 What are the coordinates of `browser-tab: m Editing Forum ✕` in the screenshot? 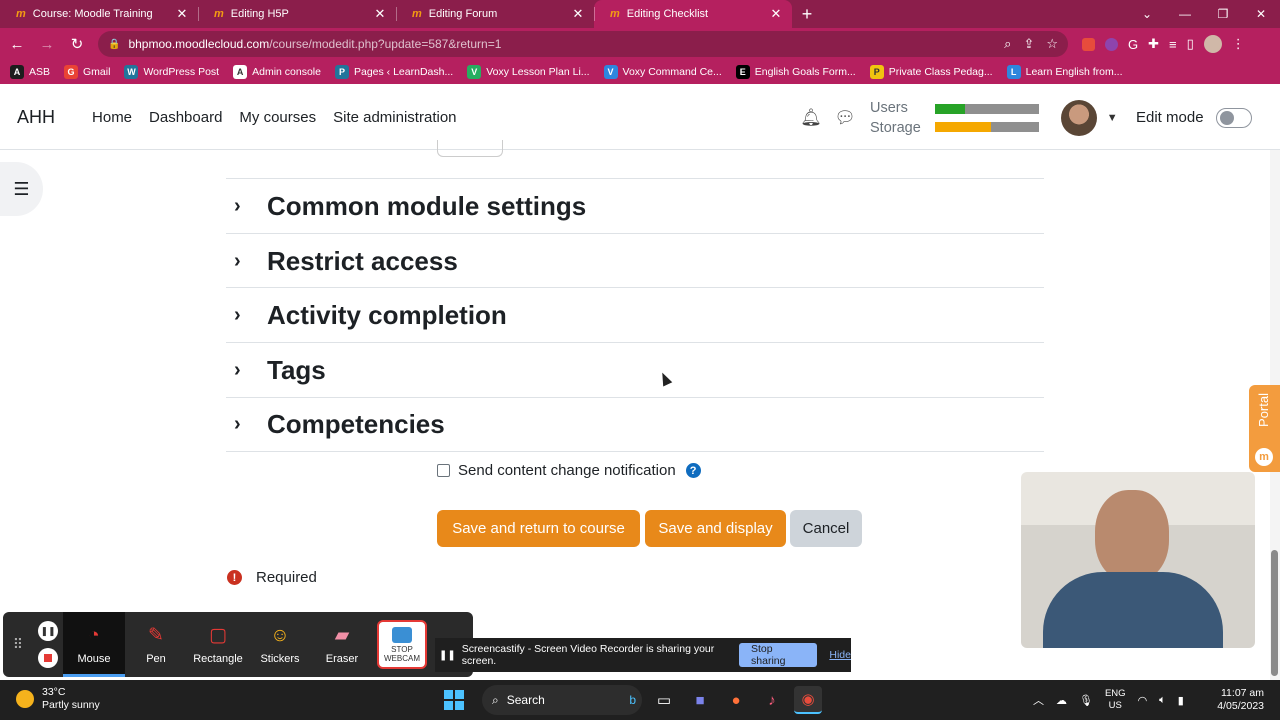 It's located at (495, 14).